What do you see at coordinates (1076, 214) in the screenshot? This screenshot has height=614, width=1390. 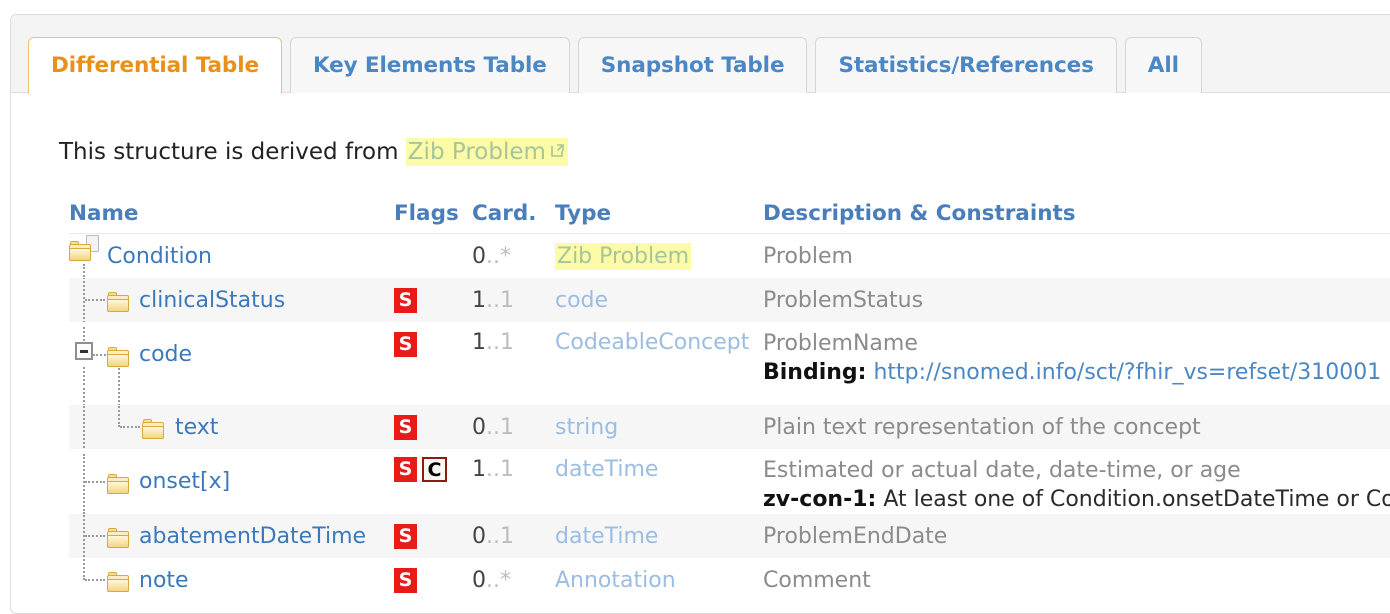 I see `column-header-description: Description & Constraints` at bounding box center [1076, 214].